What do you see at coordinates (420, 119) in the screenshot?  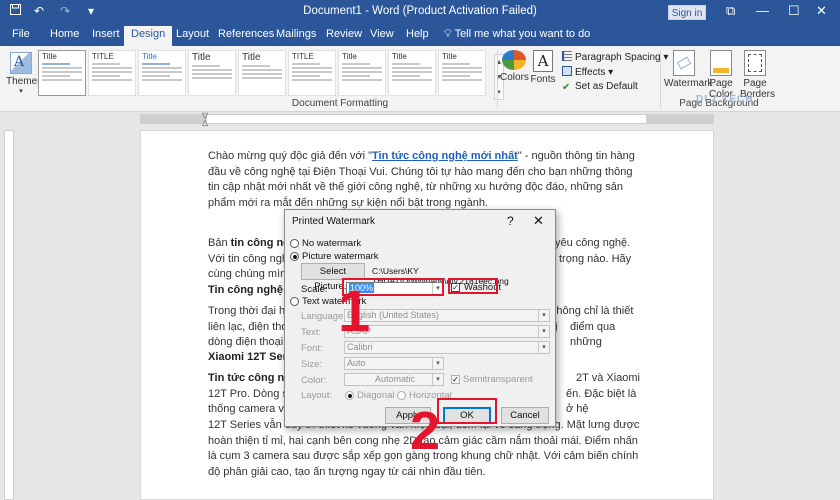 I see `horizontal-ruler: ▽ △` at bounding box center [420, 119].